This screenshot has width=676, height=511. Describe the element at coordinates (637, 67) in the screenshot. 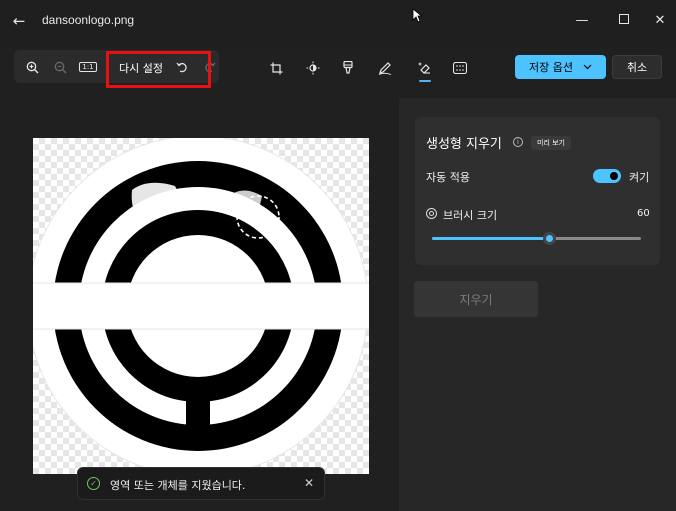

I see `cancel-button: 취소` at that location.